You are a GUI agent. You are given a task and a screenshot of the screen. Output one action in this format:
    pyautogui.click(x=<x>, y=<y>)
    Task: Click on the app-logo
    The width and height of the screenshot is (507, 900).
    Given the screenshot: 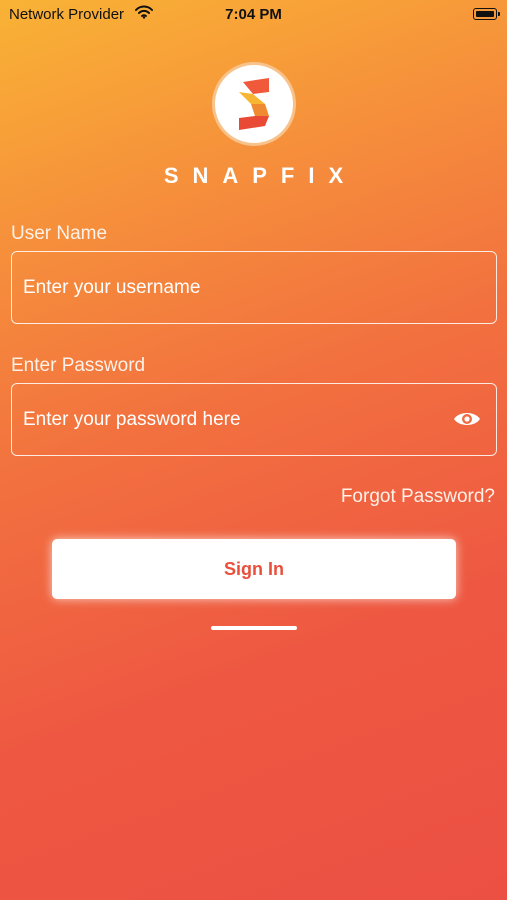 What is the action you would take?
    pyautogui.click(x=254, y=104)
    